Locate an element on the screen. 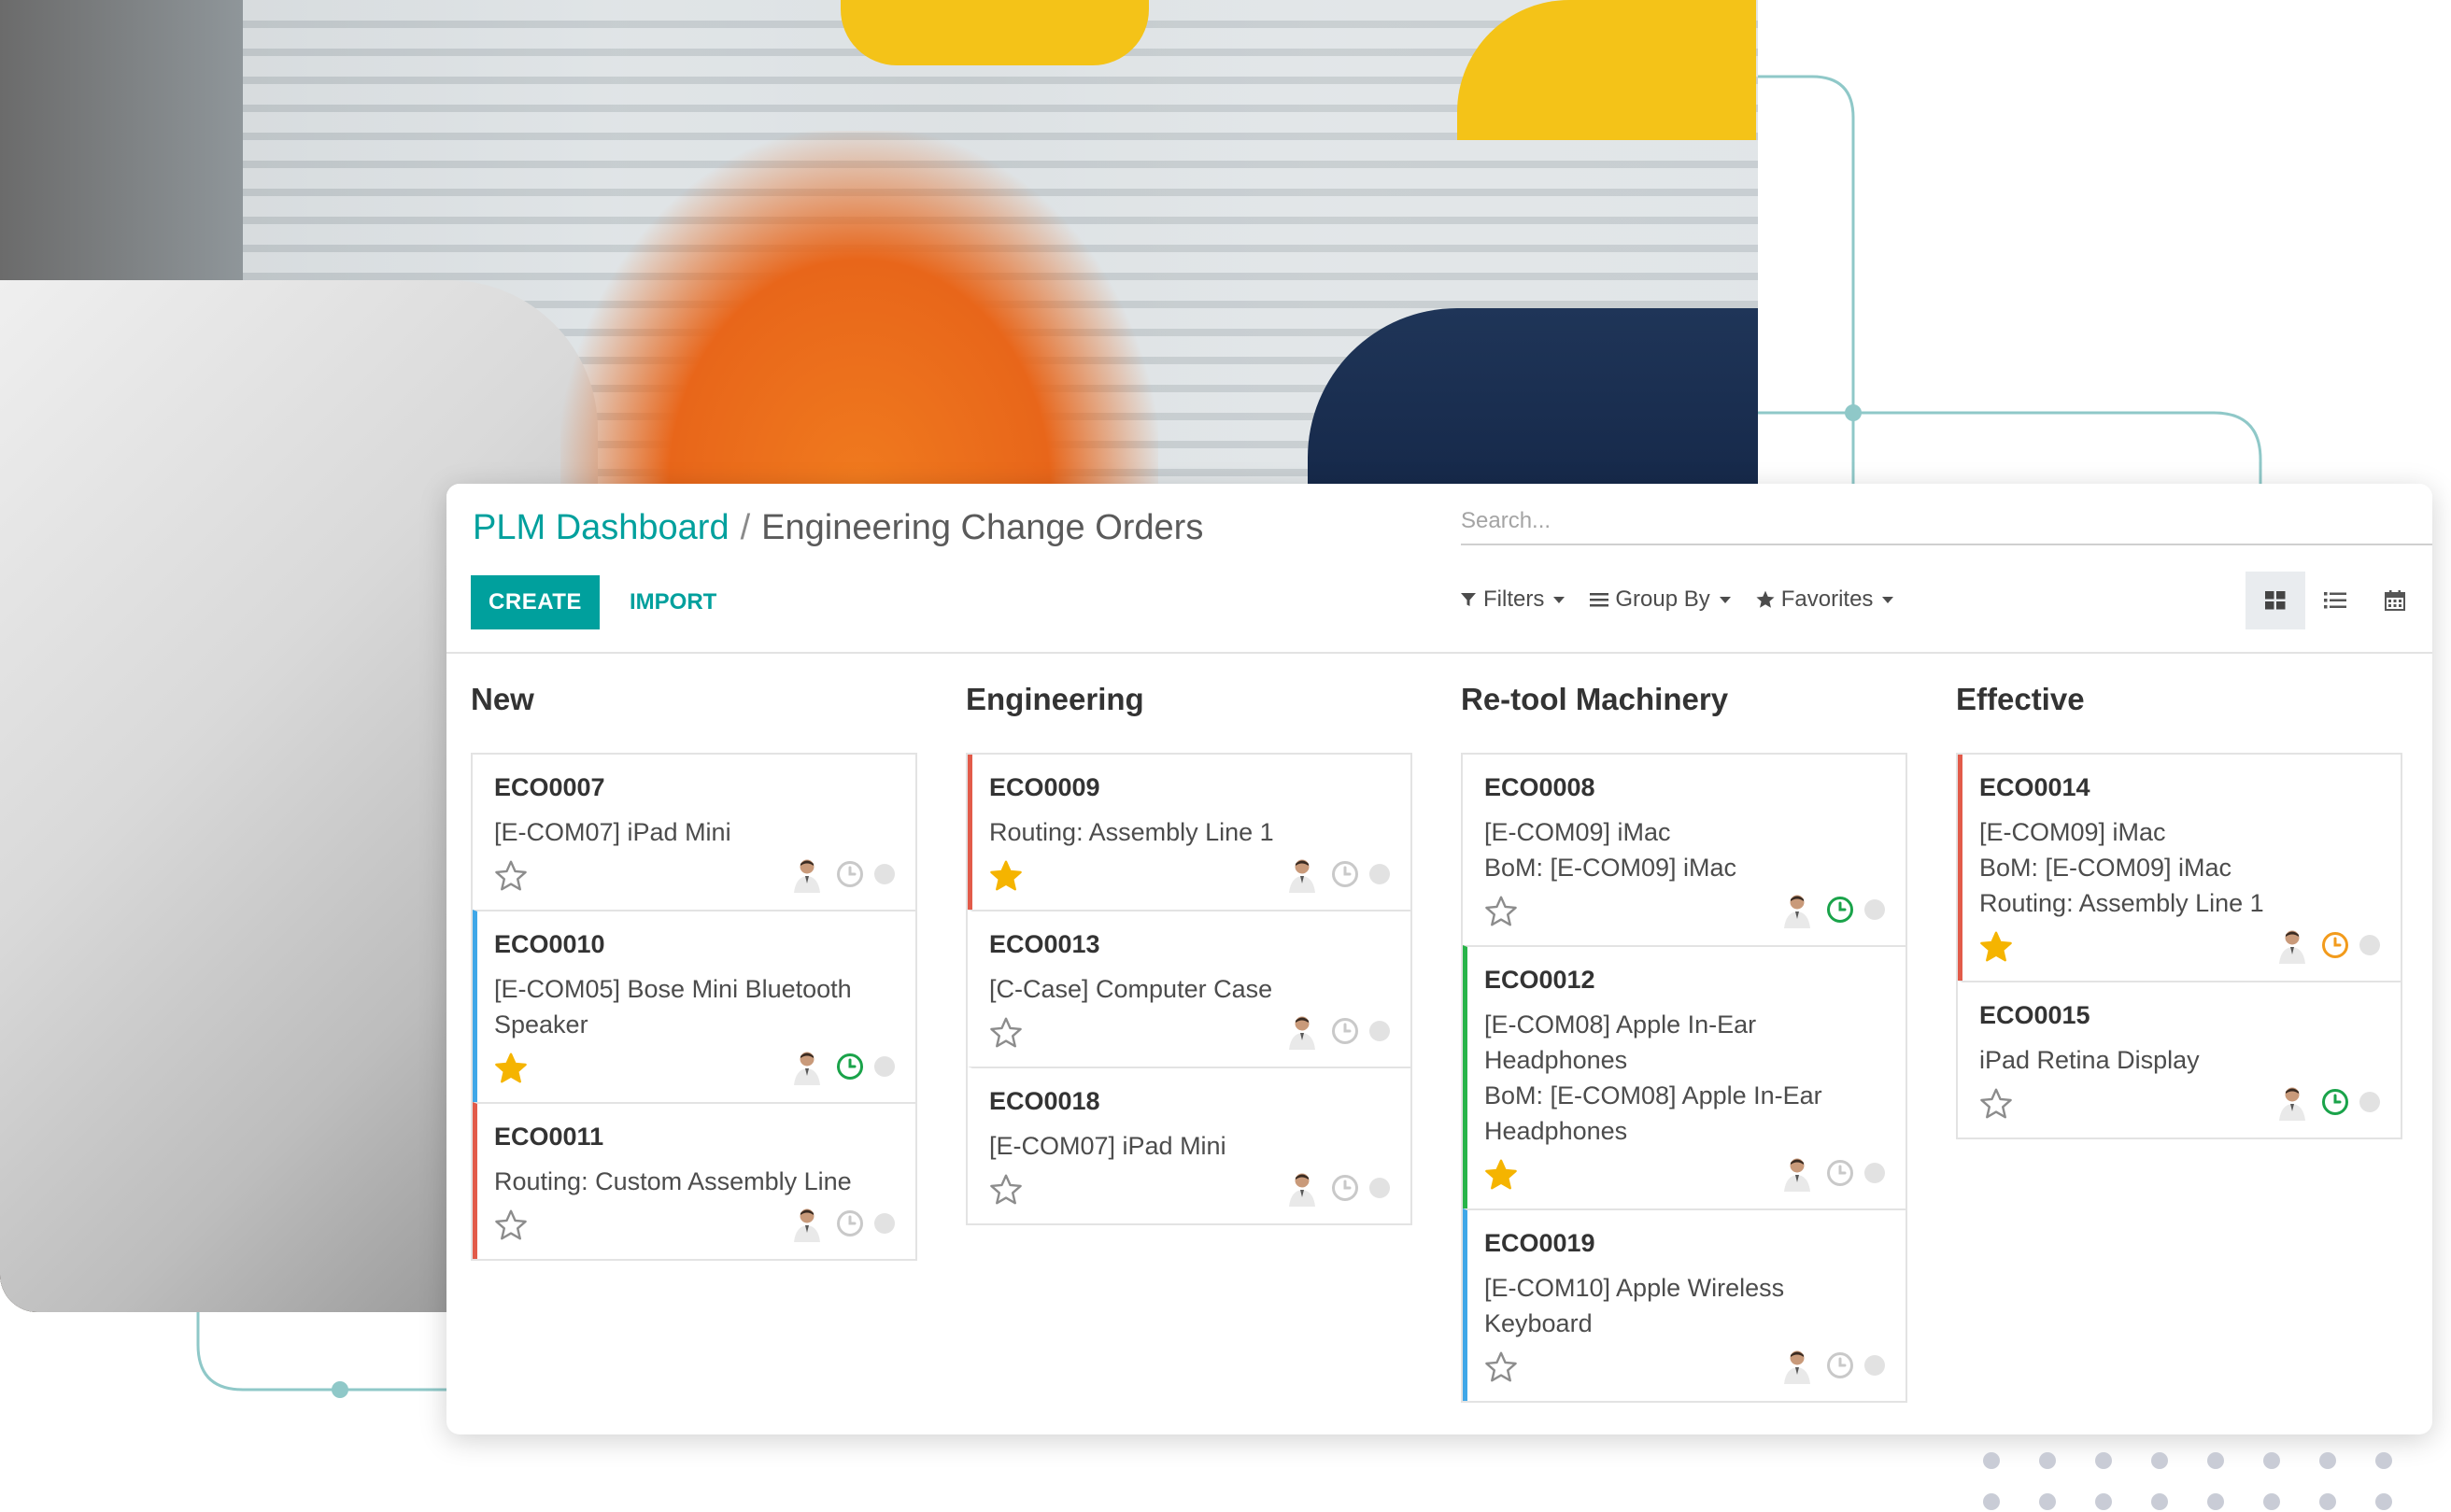  kanban-card: ECO0009 Routing: Assembly Line 1 is located at coordinates (1189, 832).